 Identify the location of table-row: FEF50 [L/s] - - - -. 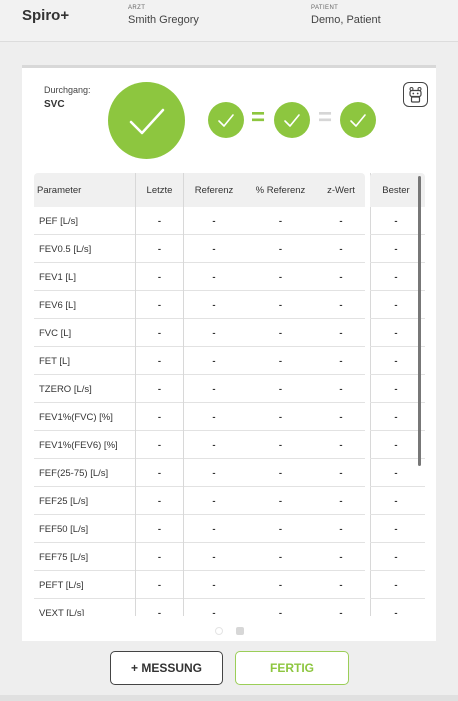
(199, 529).